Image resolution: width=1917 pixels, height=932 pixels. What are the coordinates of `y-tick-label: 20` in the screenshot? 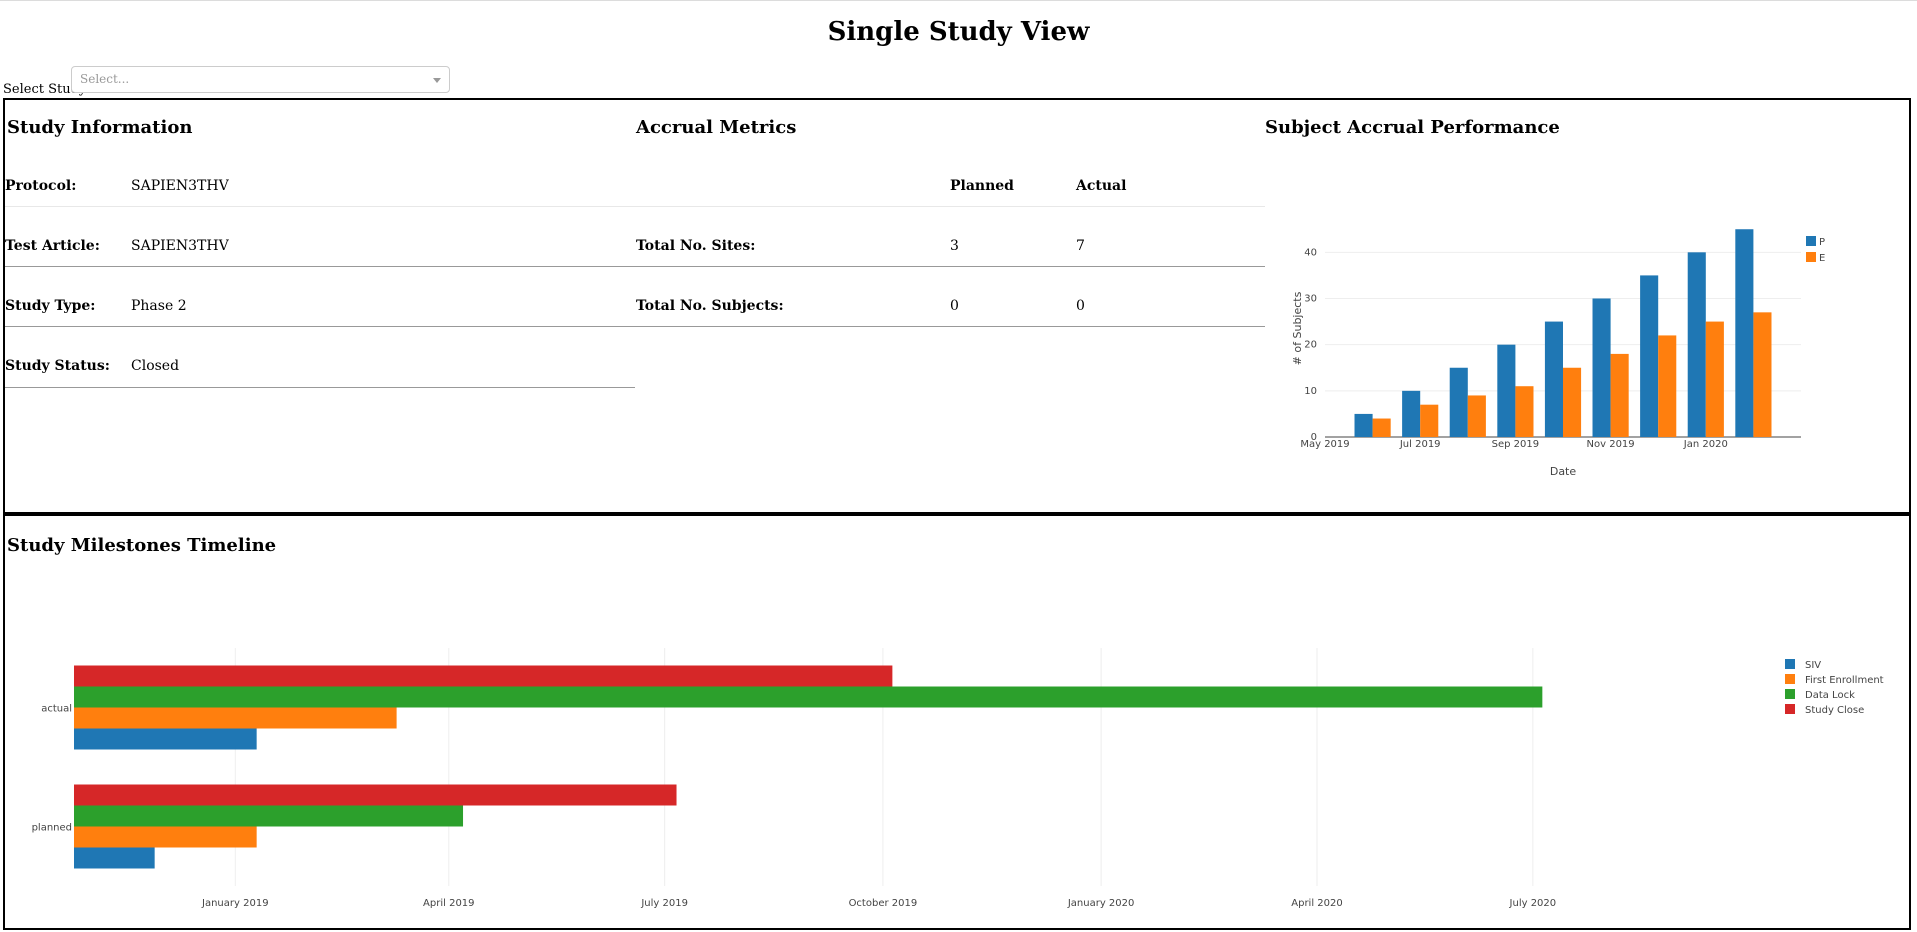 It's located at (1310, 345).